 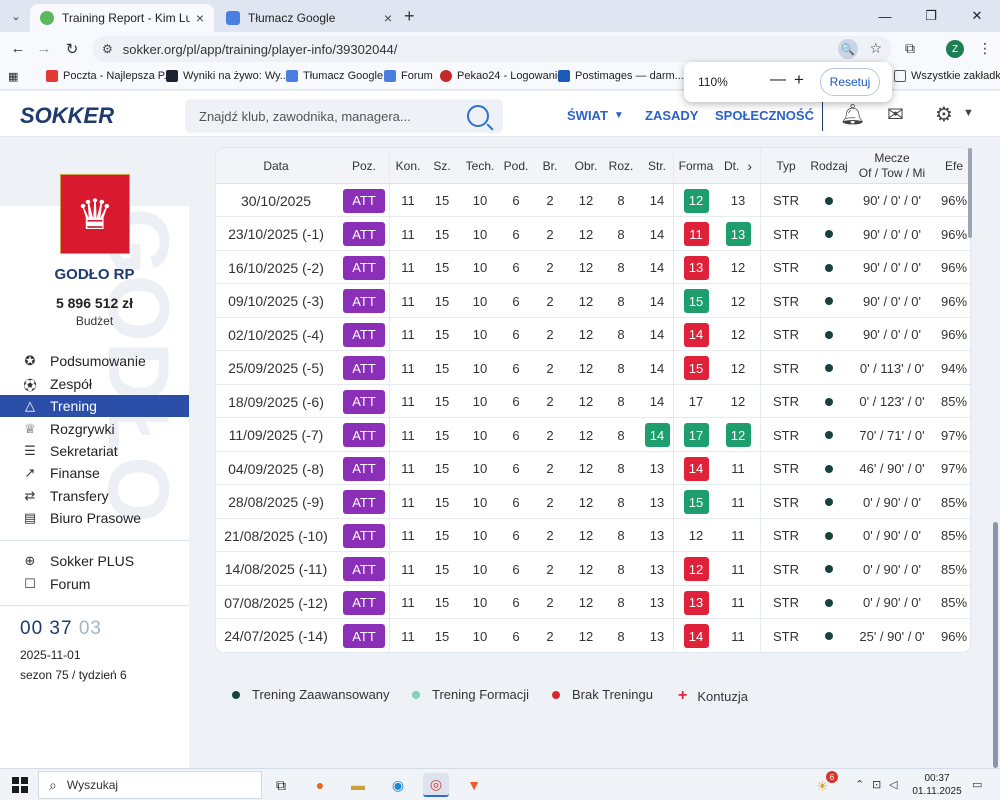 I want to click on close-window-icon: ✕, so click(x=977, y=16).